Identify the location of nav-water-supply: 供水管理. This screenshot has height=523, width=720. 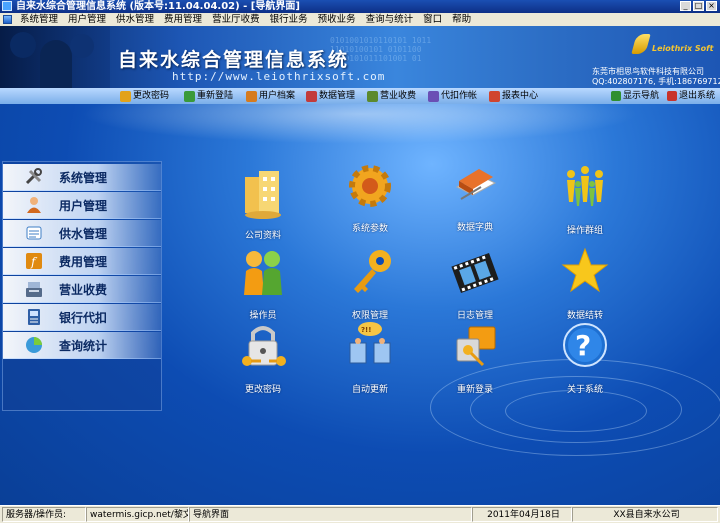
(82, 233).